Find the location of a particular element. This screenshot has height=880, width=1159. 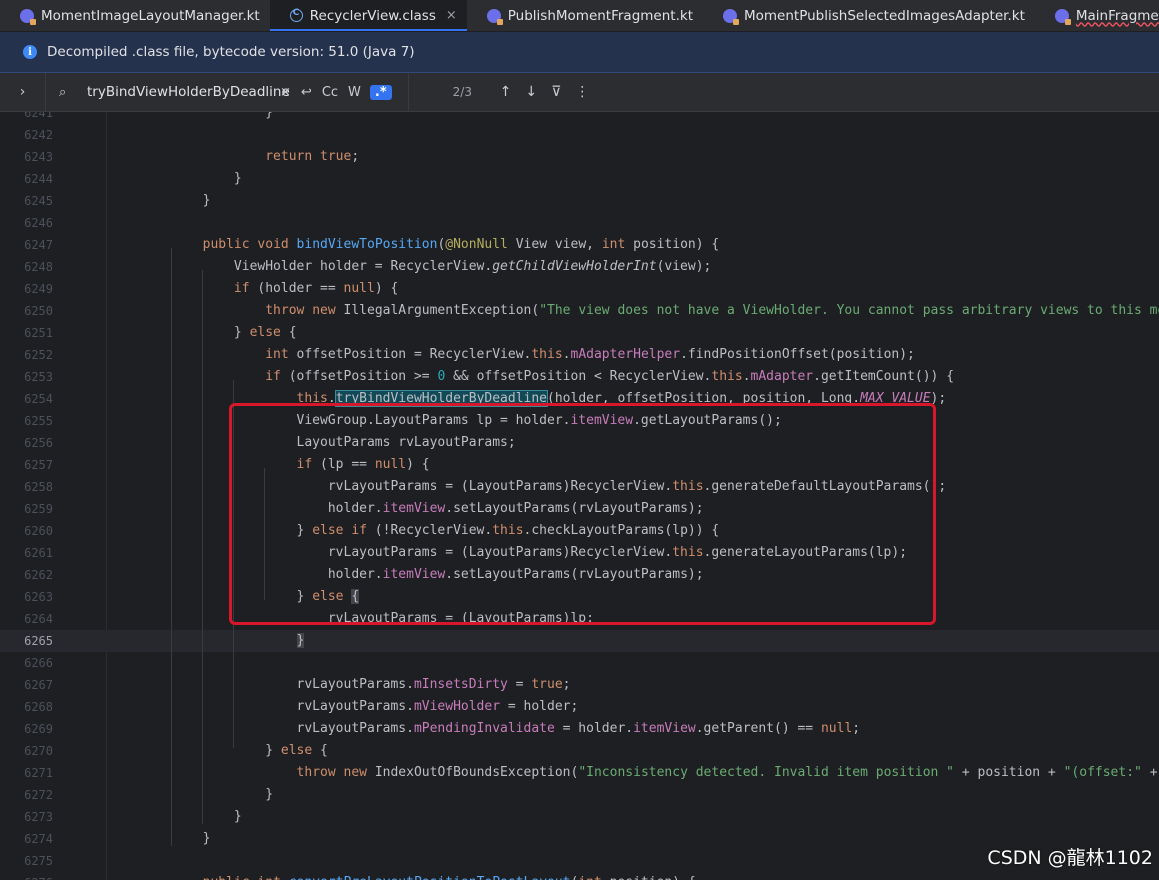

code-text: return true; is located at coordinates (312, 156).